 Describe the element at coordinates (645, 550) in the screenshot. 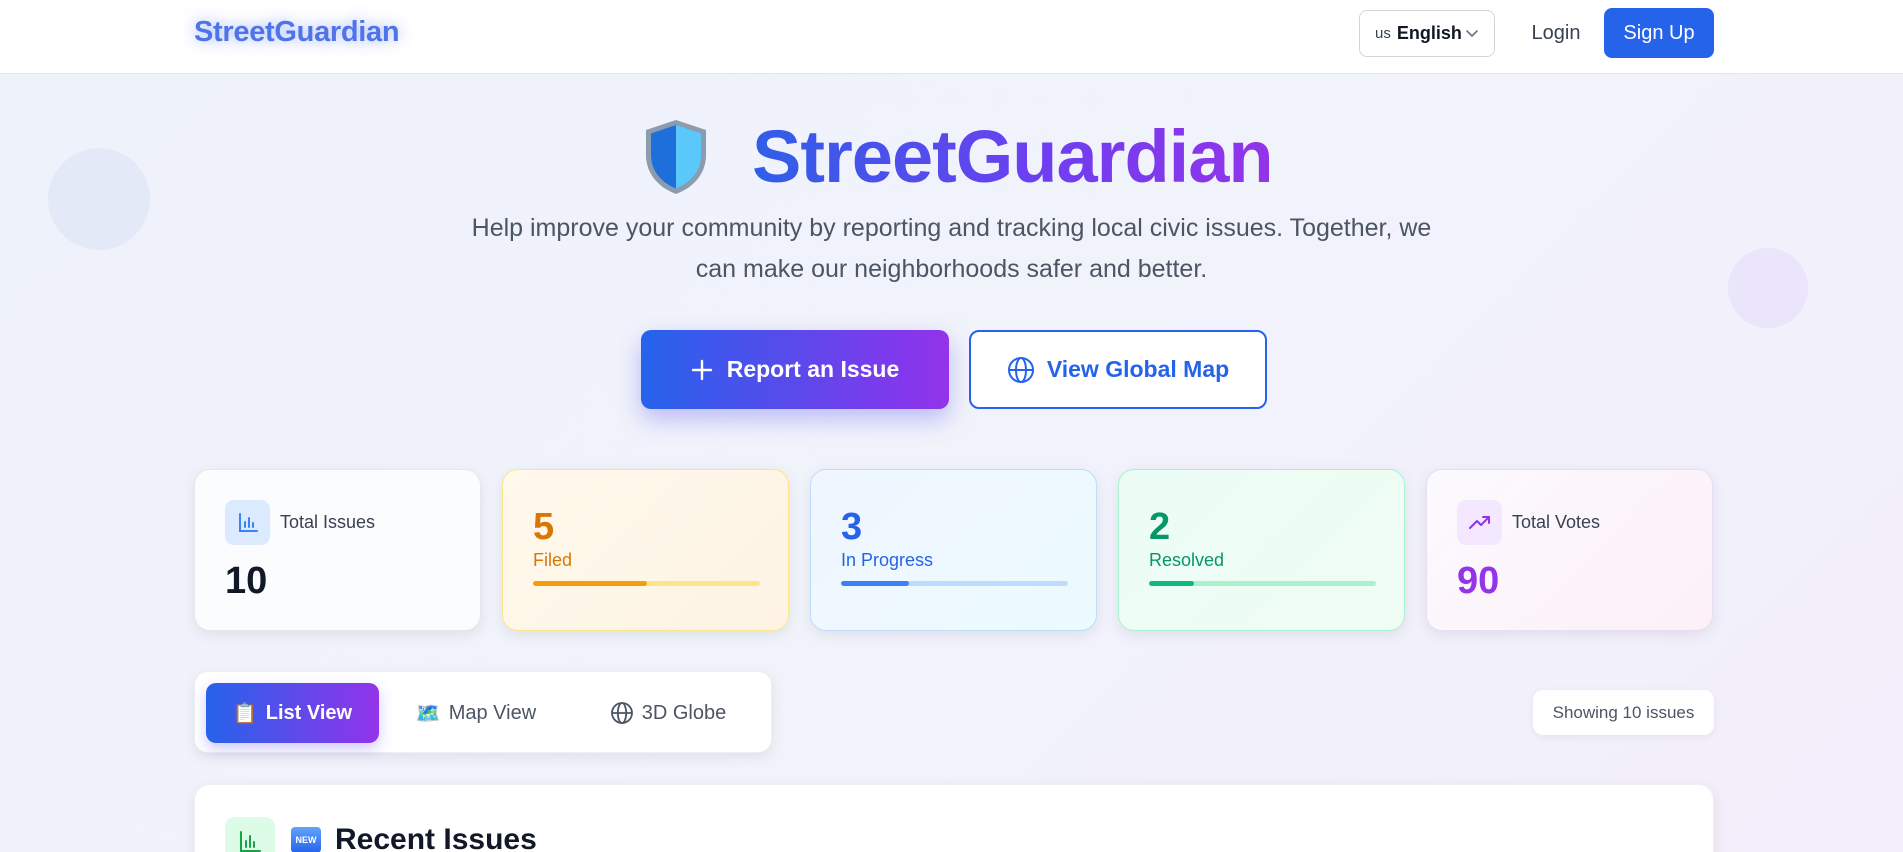

I see `filed-card: 5 Filed` at that location.